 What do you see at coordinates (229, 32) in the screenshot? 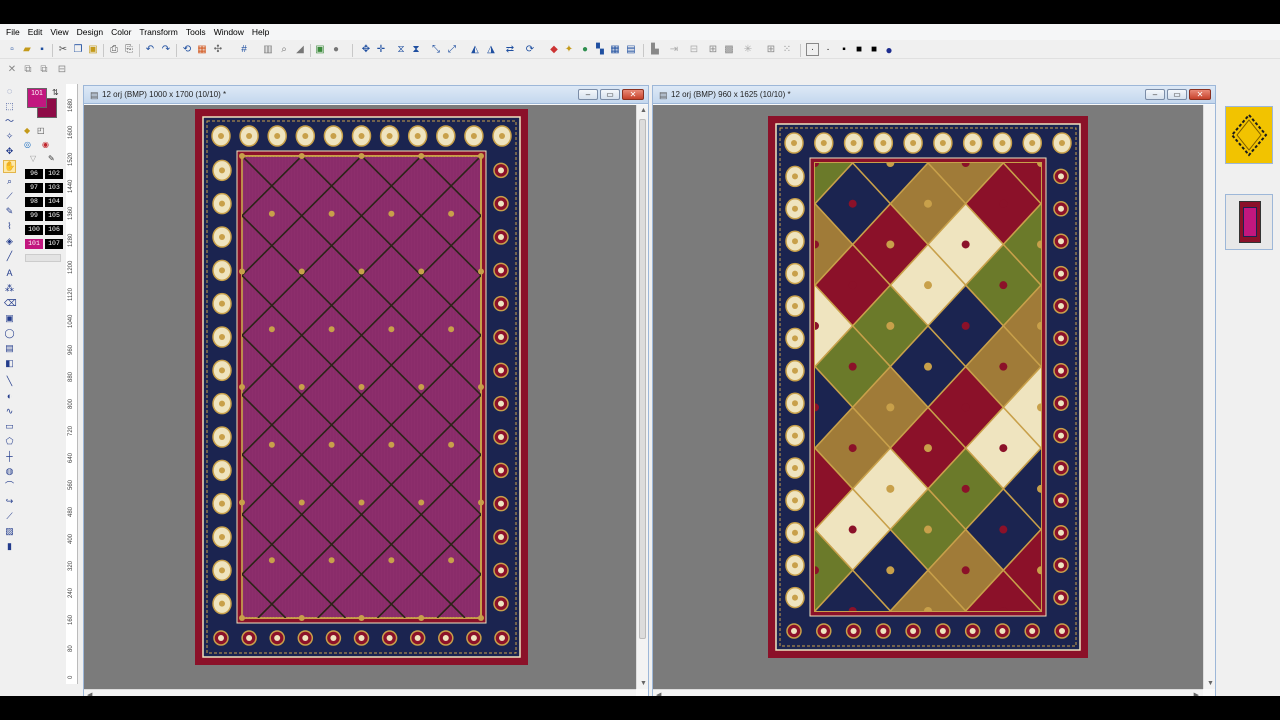
I see `menu-window: Window` at bounding box center [229, 32].